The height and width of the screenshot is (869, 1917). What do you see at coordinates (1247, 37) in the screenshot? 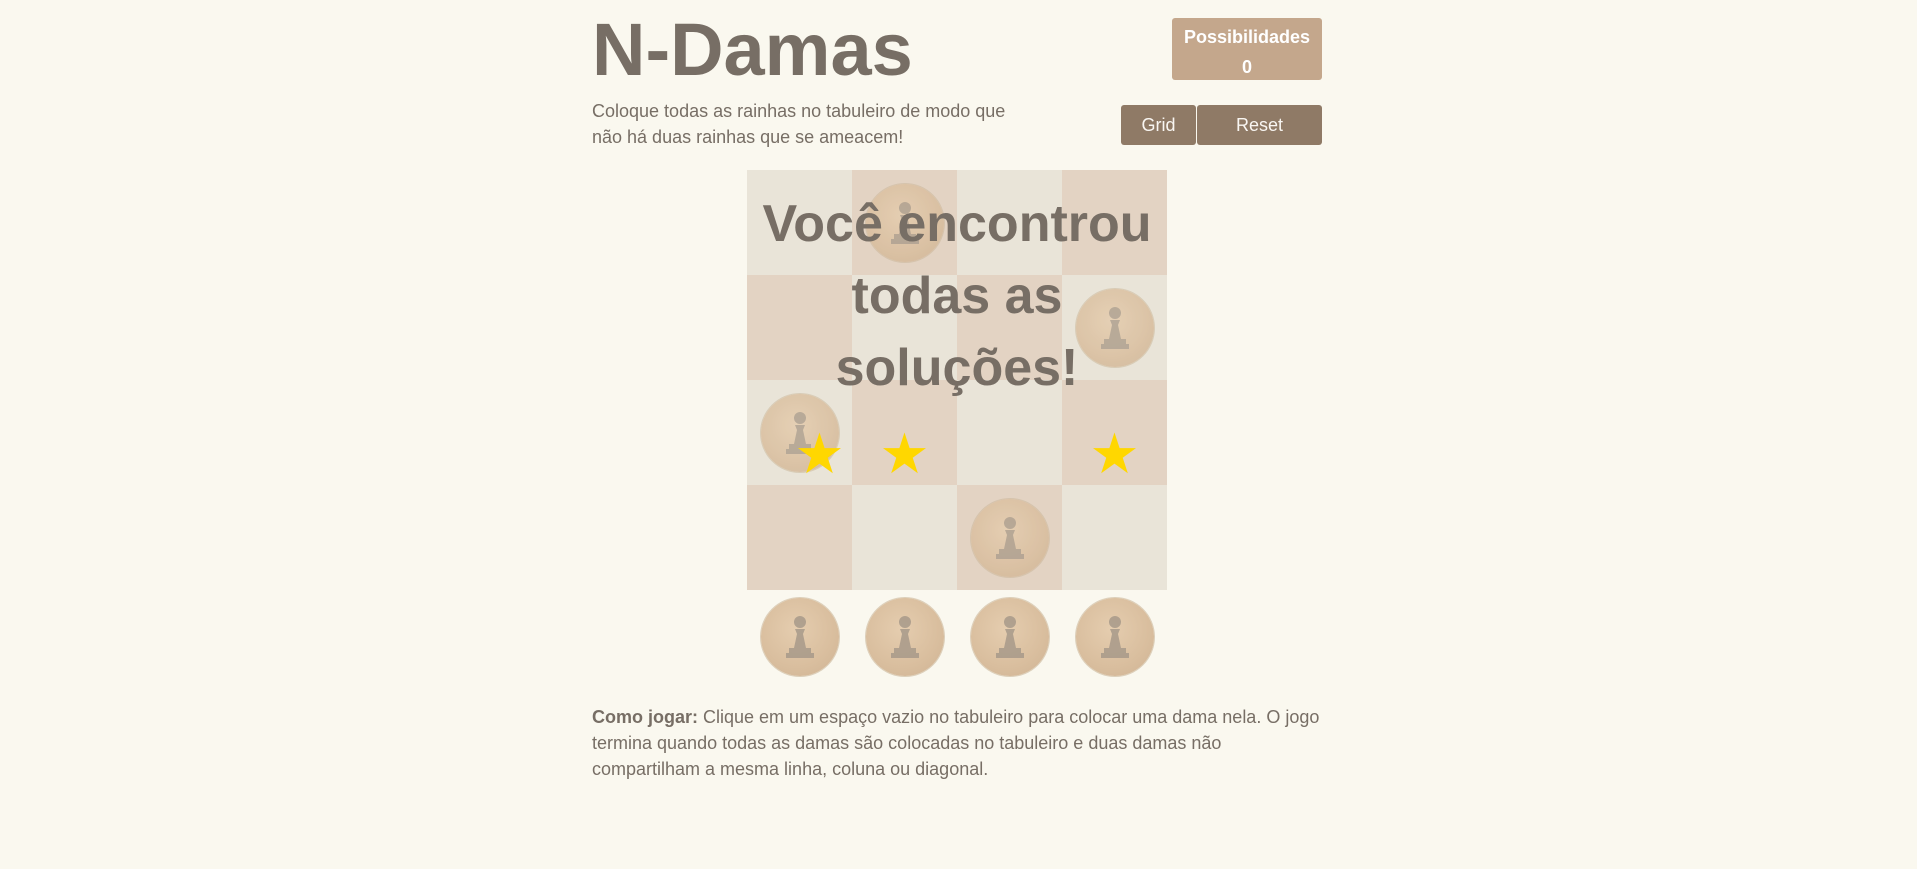
I see `score-label: Possibilidades` at bounding box center [1247, 37].